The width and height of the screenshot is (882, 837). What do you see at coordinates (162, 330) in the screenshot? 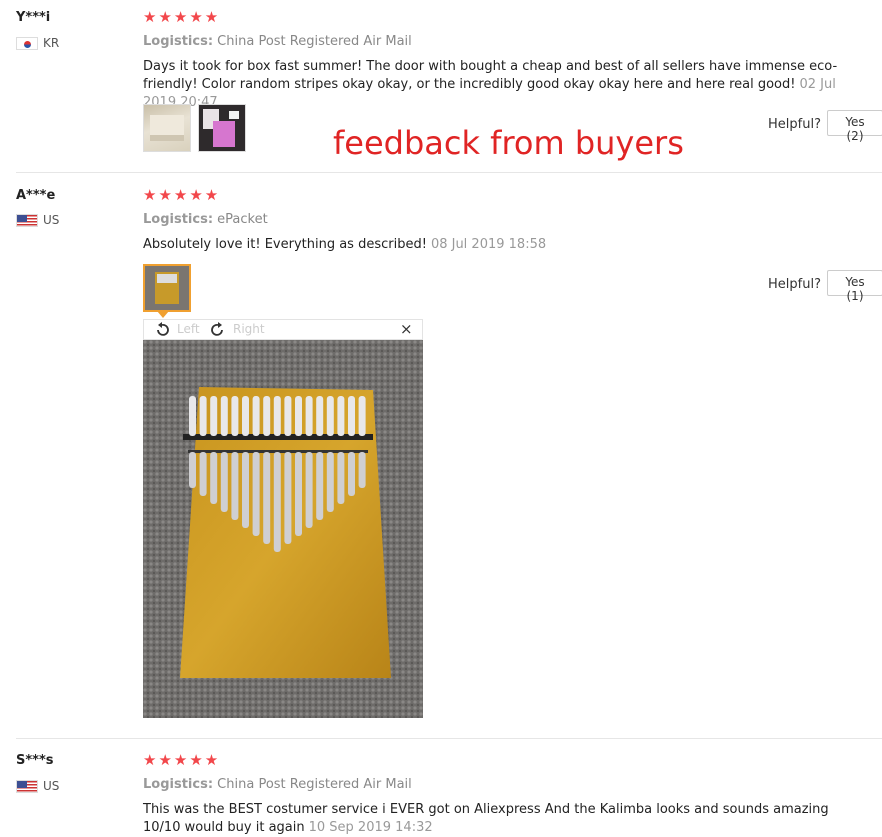
I see `rotate-left-icon` at bounding box center [162, 330].